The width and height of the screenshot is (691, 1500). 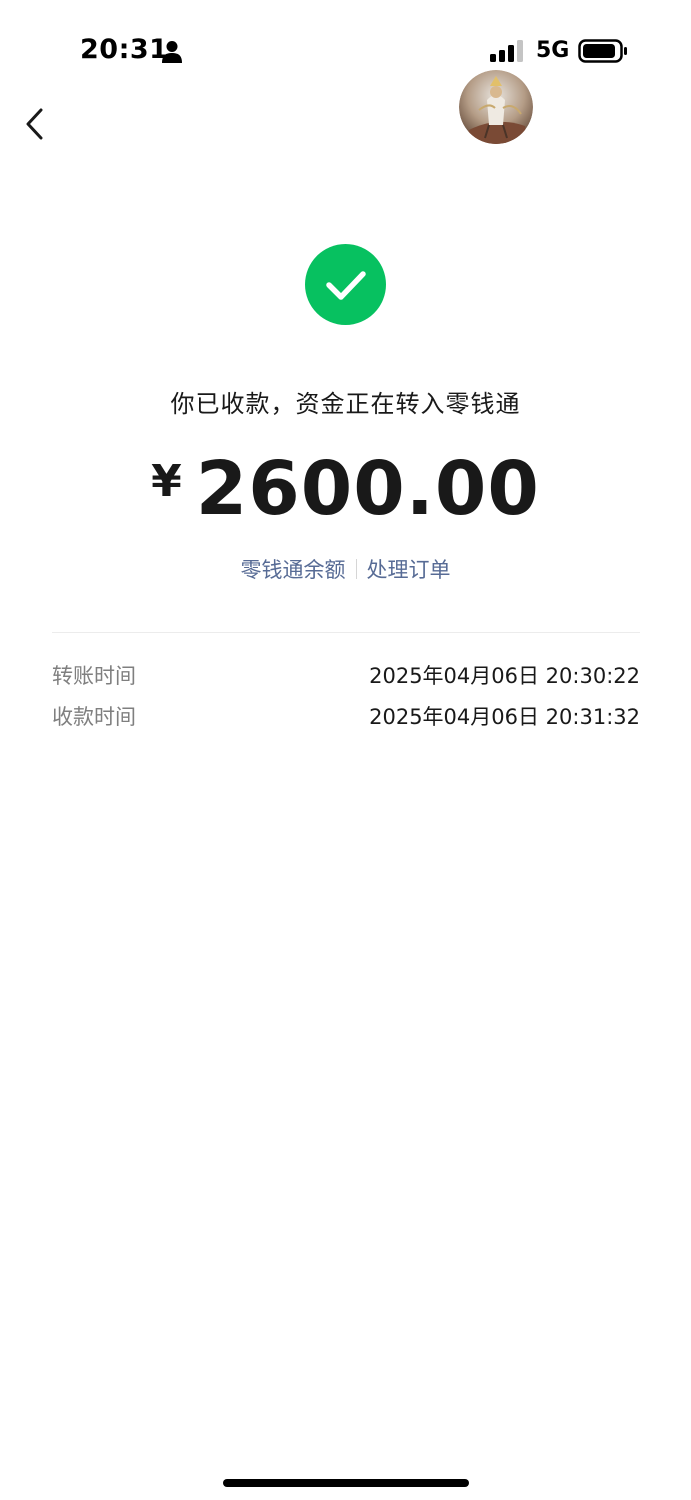 What do you see at coordinates (602, 51) in the screenshot?
I see `battery-icon` at bounding box center [602, 51].